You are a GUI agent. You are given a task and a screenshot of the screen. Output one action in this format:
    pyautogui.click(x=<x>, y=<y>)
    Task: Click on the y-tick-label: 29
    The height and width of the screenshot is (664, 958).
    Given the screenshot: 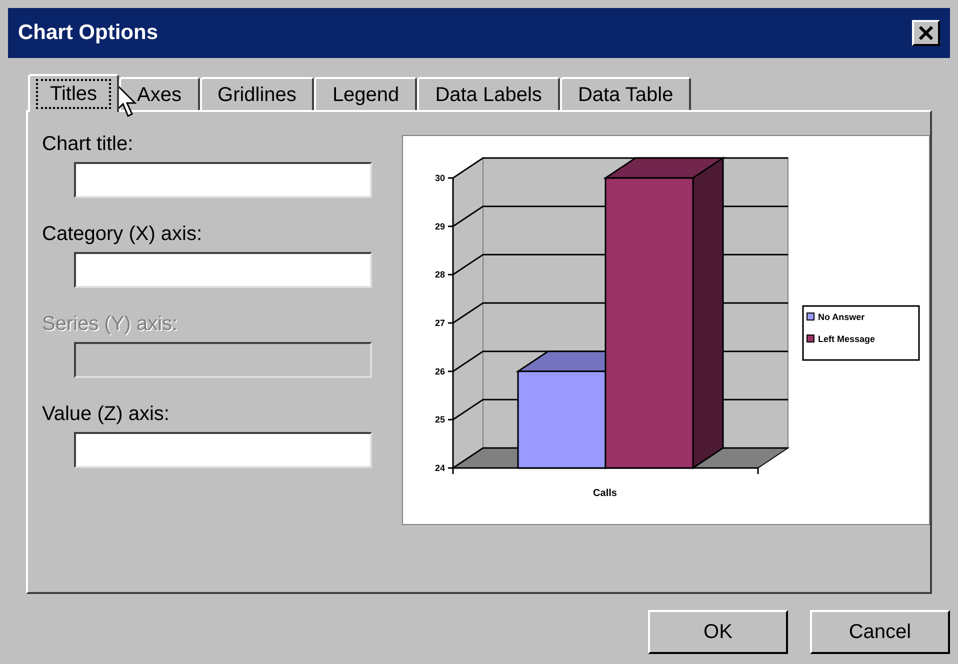 What is the action you would take?
    pyautogui.click(x=439, y=226)
    